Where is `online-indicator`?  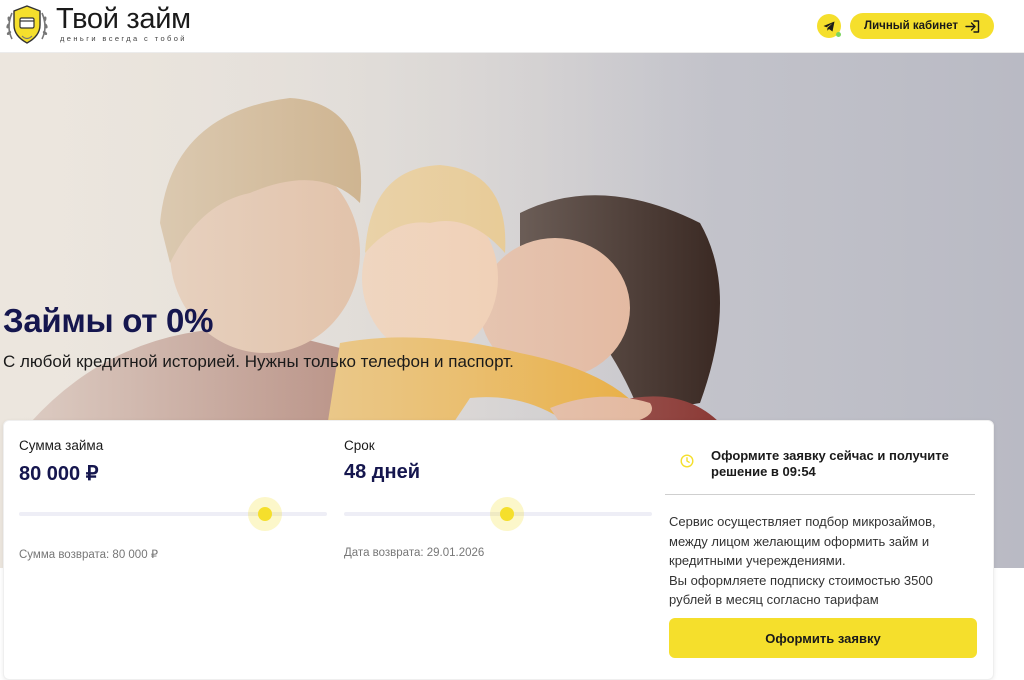 online-indicator is located at coordinates (838, 34).